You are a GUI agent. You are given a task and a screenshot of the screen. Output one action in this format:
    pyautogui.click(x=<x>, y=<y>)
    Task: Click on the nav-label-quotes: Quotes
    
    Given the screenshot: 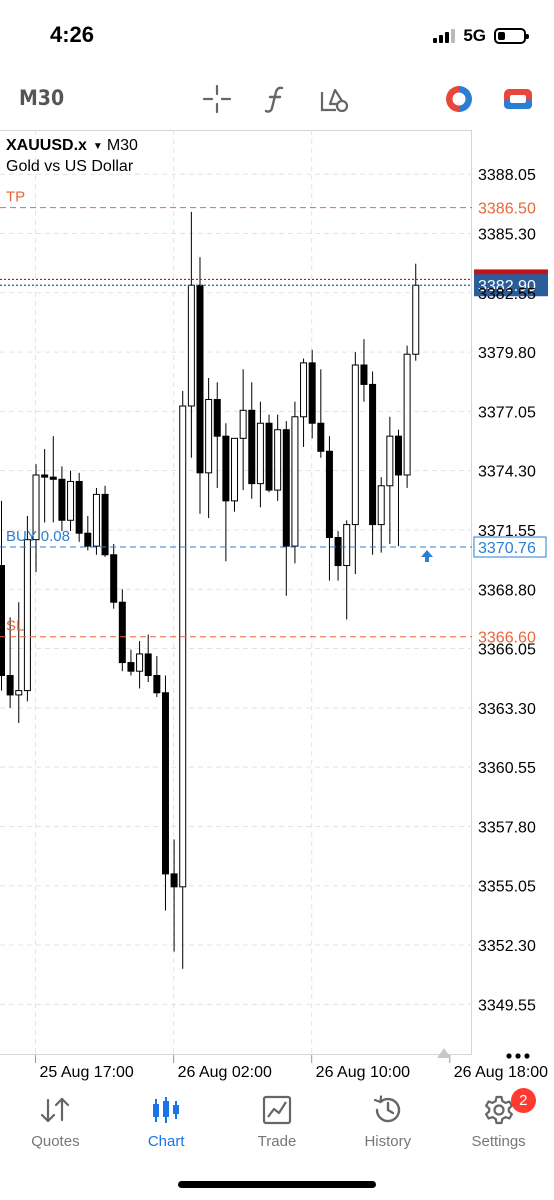 What is the action you would take?
    pyautogui.click(x=55, y=1141)
    